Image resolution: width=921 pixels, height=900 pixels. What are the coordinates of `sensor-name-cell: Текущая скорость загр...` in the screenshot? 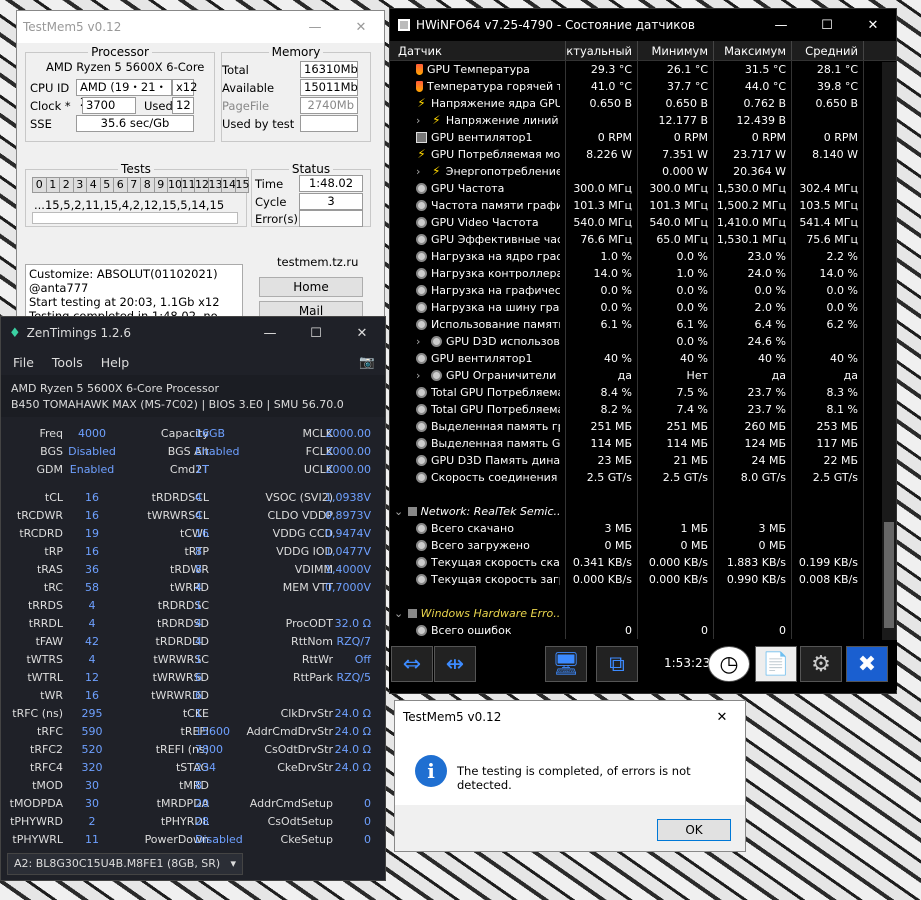 It's located at (478, 579).